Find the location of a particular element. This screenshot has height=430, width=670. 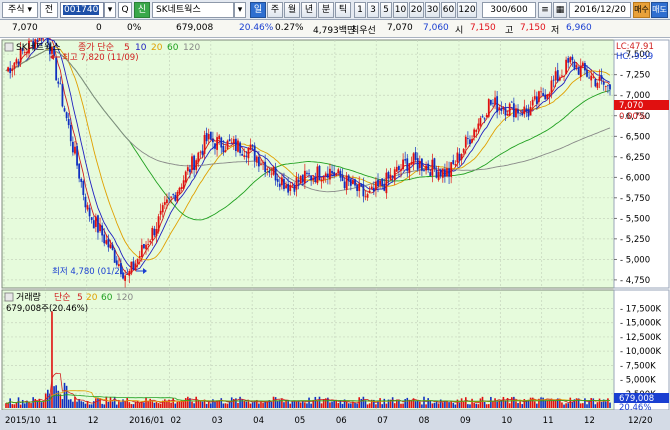

stock-name-select: SK네트웍스 is located at coordinates (193, 10).